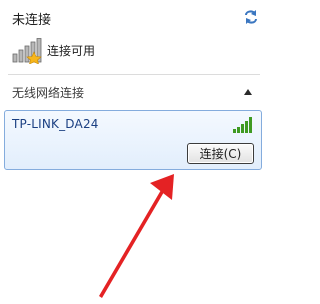 Image resolution: width=320 pixels, height=304 pixels. What do you see at coordinates (220, 153) in the screenshot?
I see `connect-button: 连接(C)` at bounding box center [220, 153].